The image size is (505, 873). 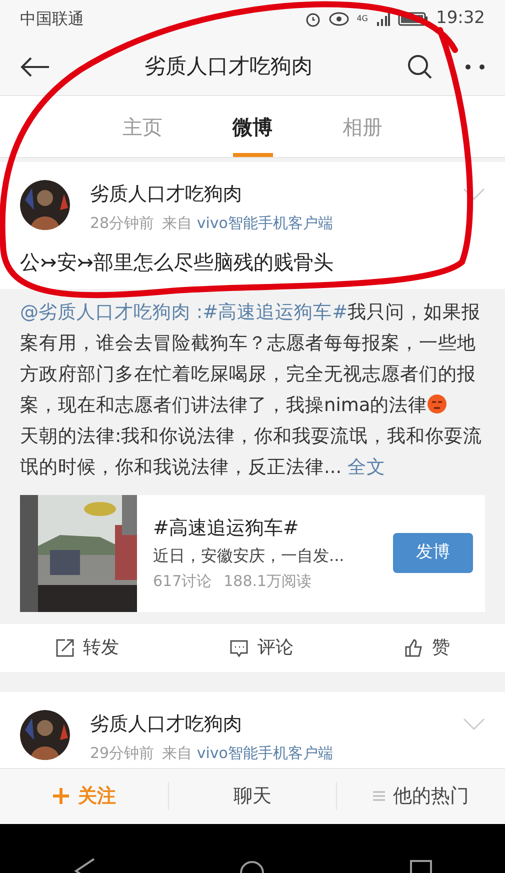 What do you see at coordinates (35, 67) in the screenshot?
I see `back-arrow-icon` at bounding box center [35, 67].